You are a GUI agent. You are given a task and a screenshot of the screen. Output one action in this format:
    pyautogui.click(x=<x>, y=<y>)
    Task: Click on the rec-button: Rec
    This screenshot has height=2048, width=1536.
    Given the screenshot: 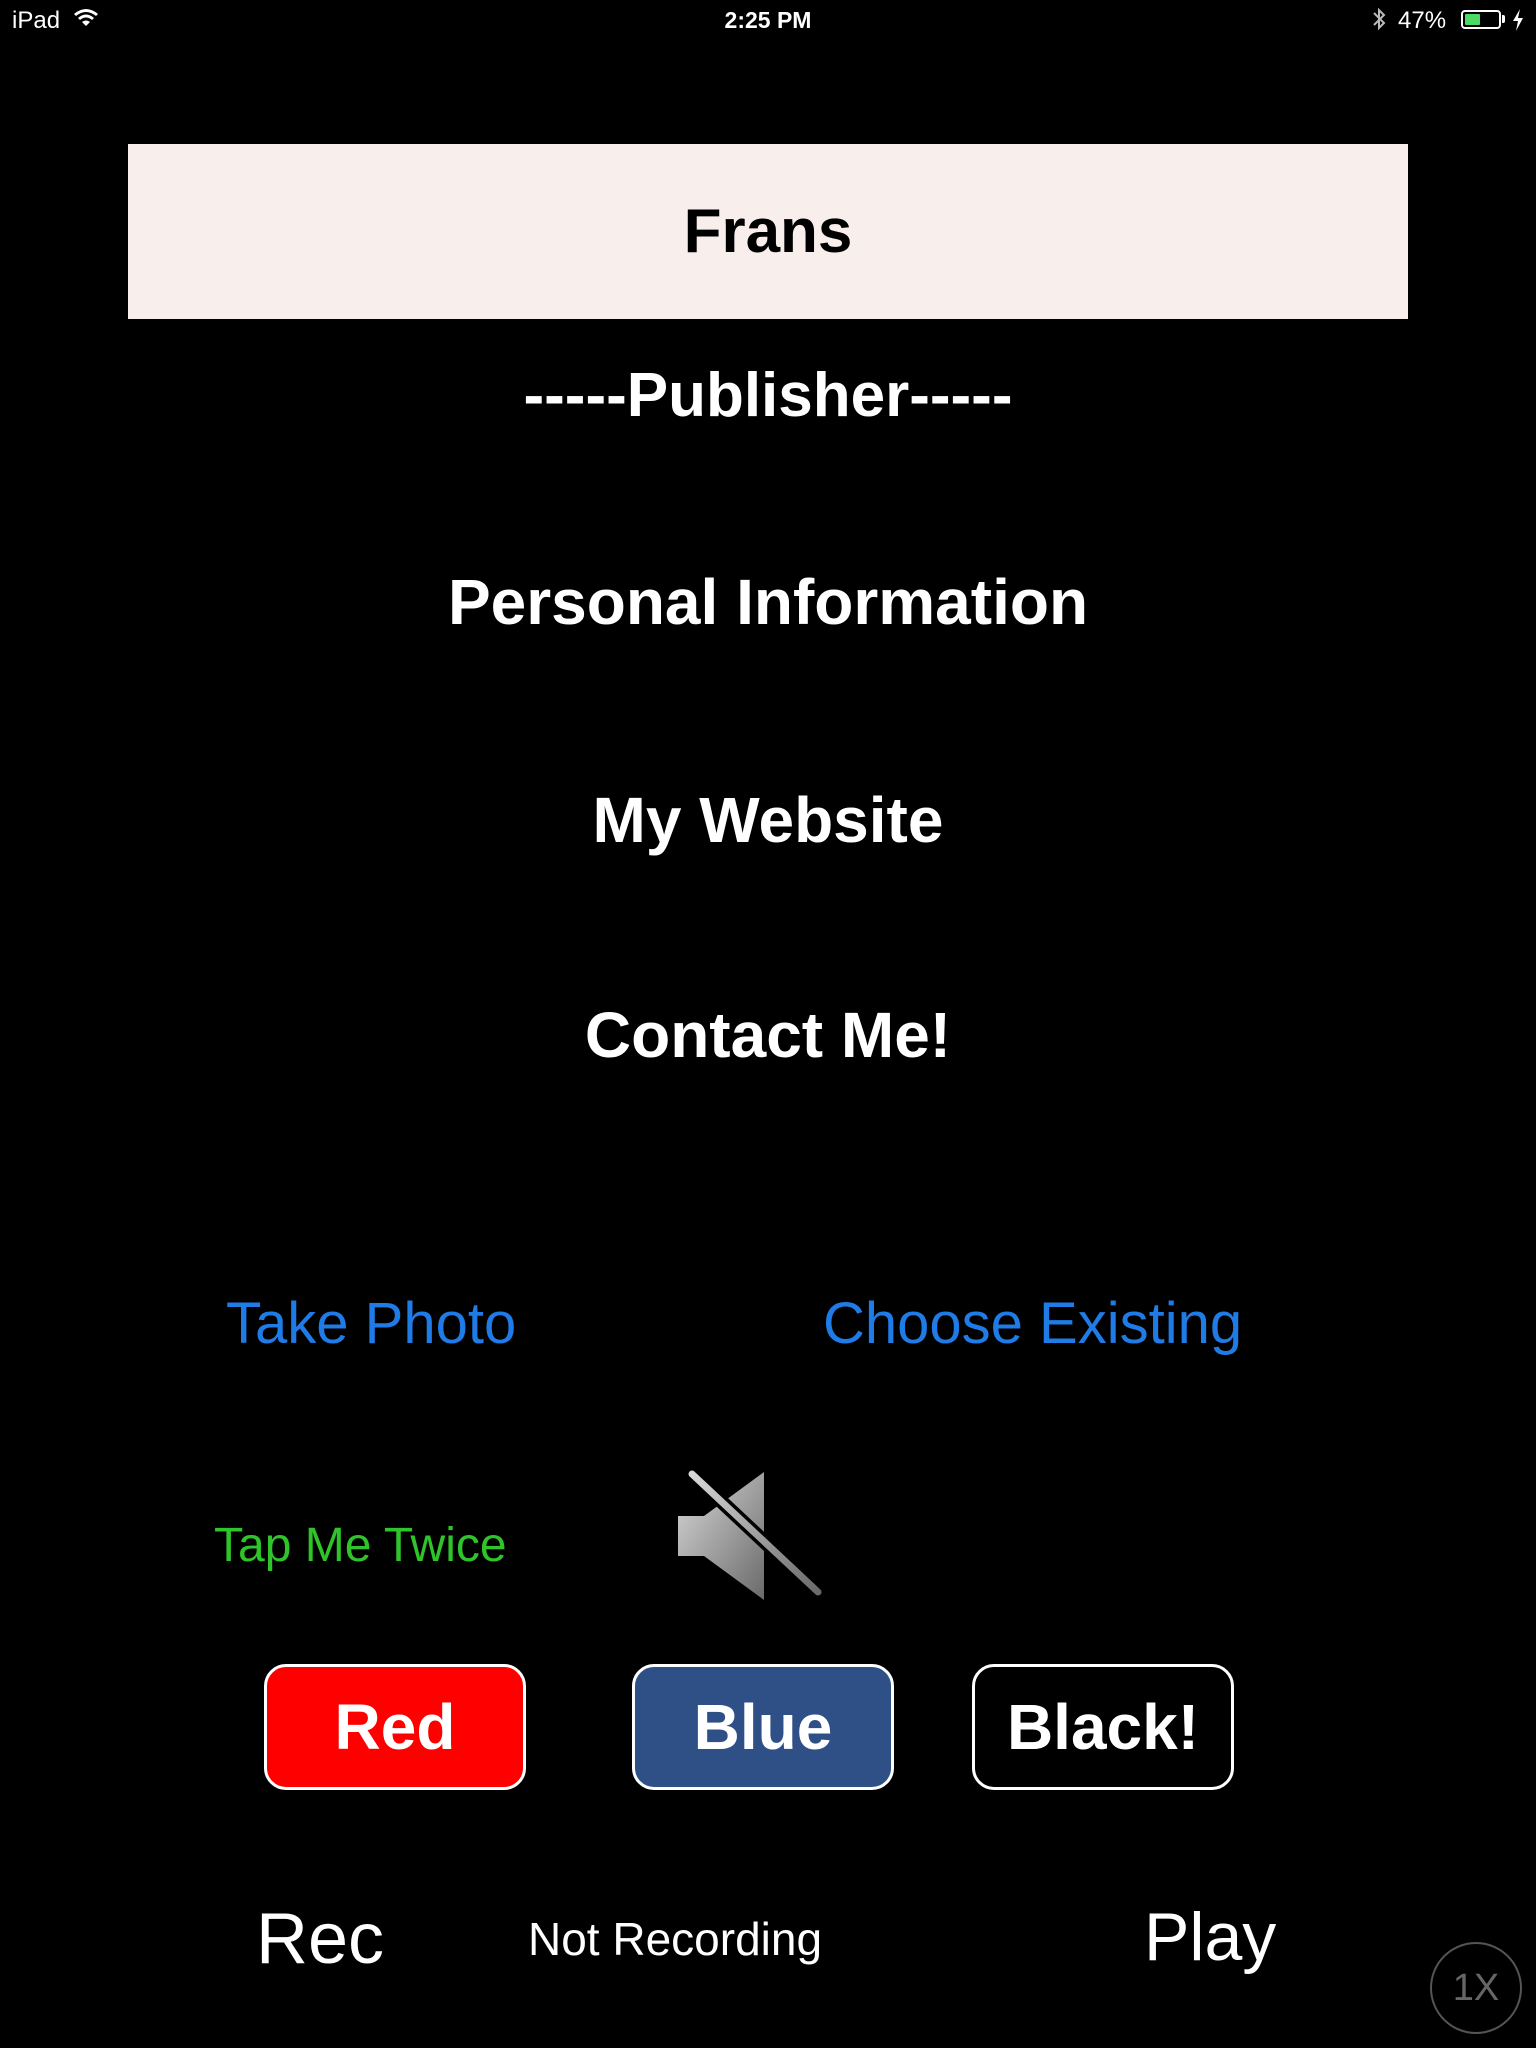 What is the action you would take?
    pyautogui.click(x=320, y=1939)
    